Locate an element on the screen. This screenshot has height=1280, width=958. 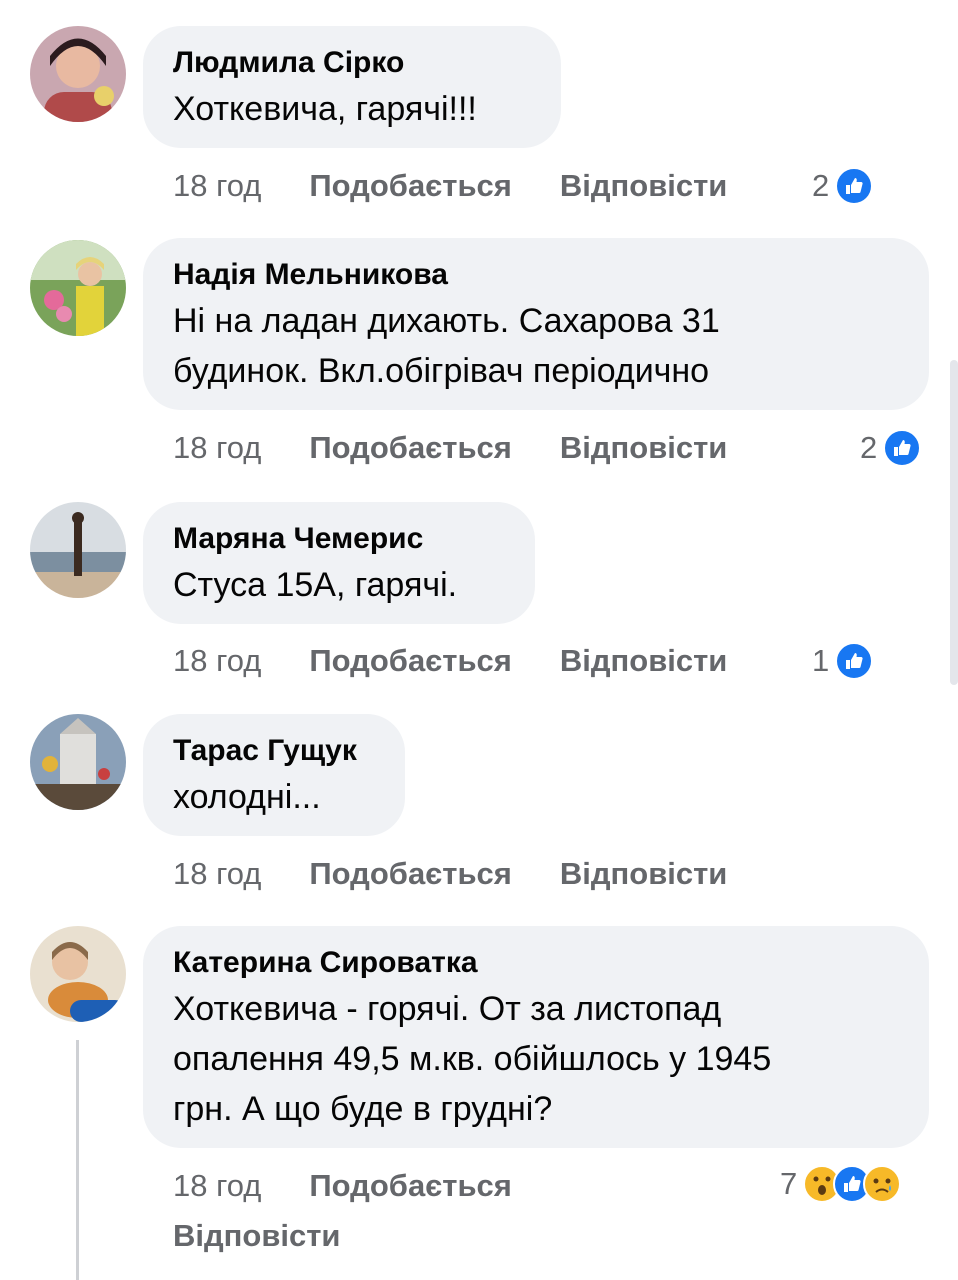
comment-text-line: грн. А що буде в грудні? is located at coordinates (363, 1109).